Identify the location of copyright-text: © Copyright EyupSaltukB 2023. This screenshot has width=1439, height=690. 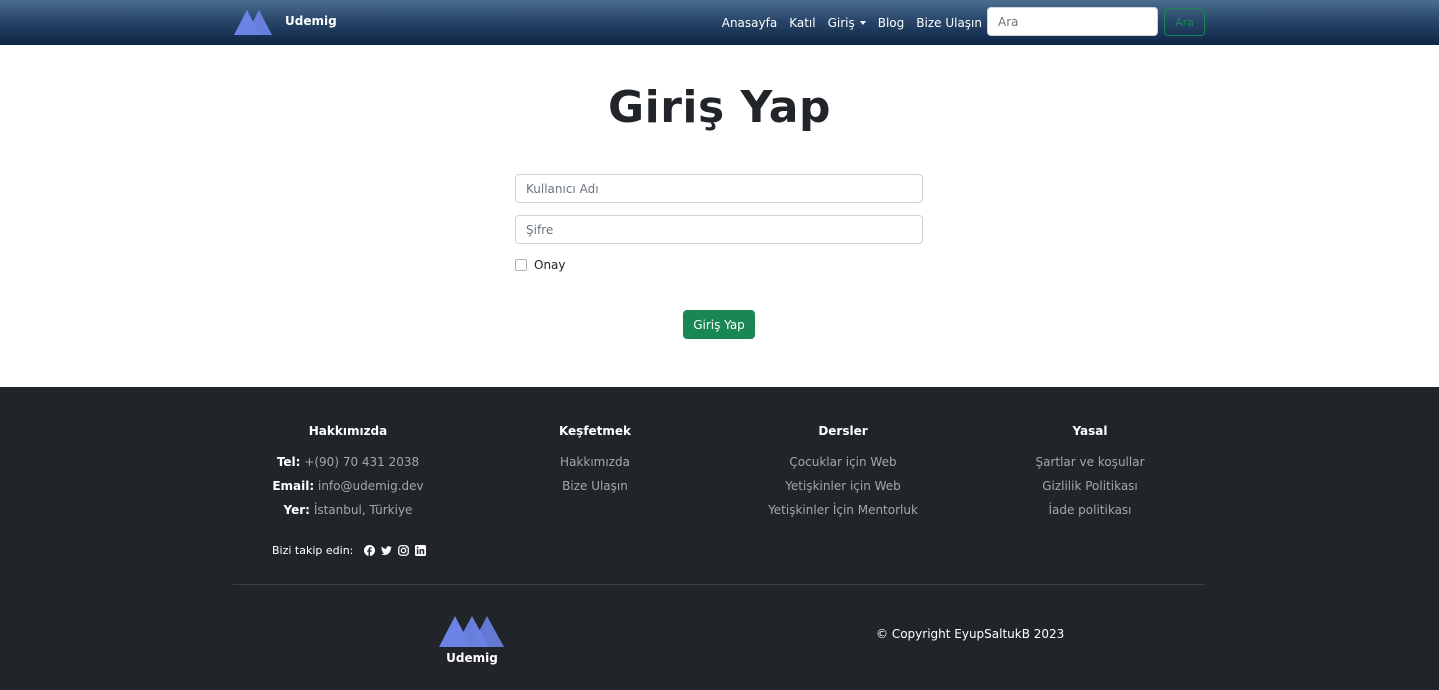
(970, 634).